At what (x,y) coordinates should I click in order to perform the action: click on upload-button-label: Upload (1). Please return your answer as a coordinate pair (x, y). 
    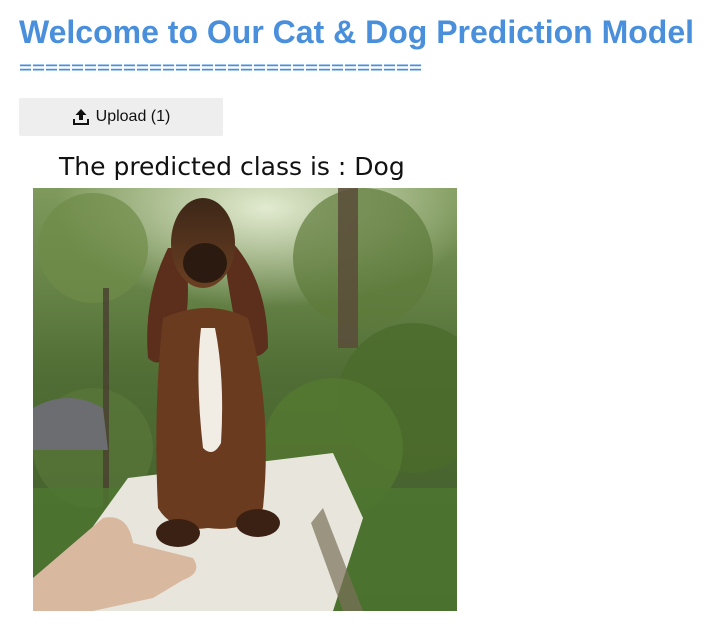
    Looking at the image, I should click on (133, 116).